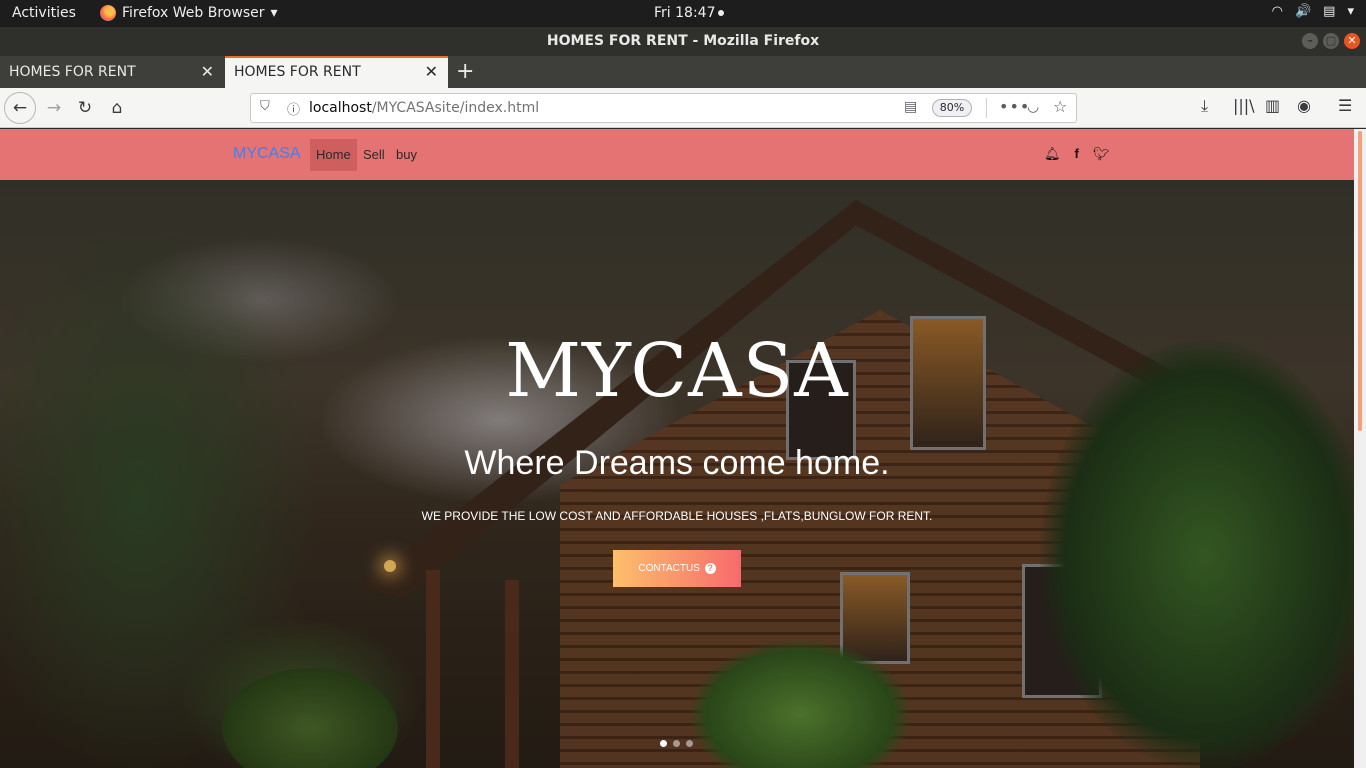 The height and width of the screenshot is (768, 1366). Describe the element at coordinates (455, 108) in the screenshot. I see `url-path: /MYCASAsite/index.html` at that location.